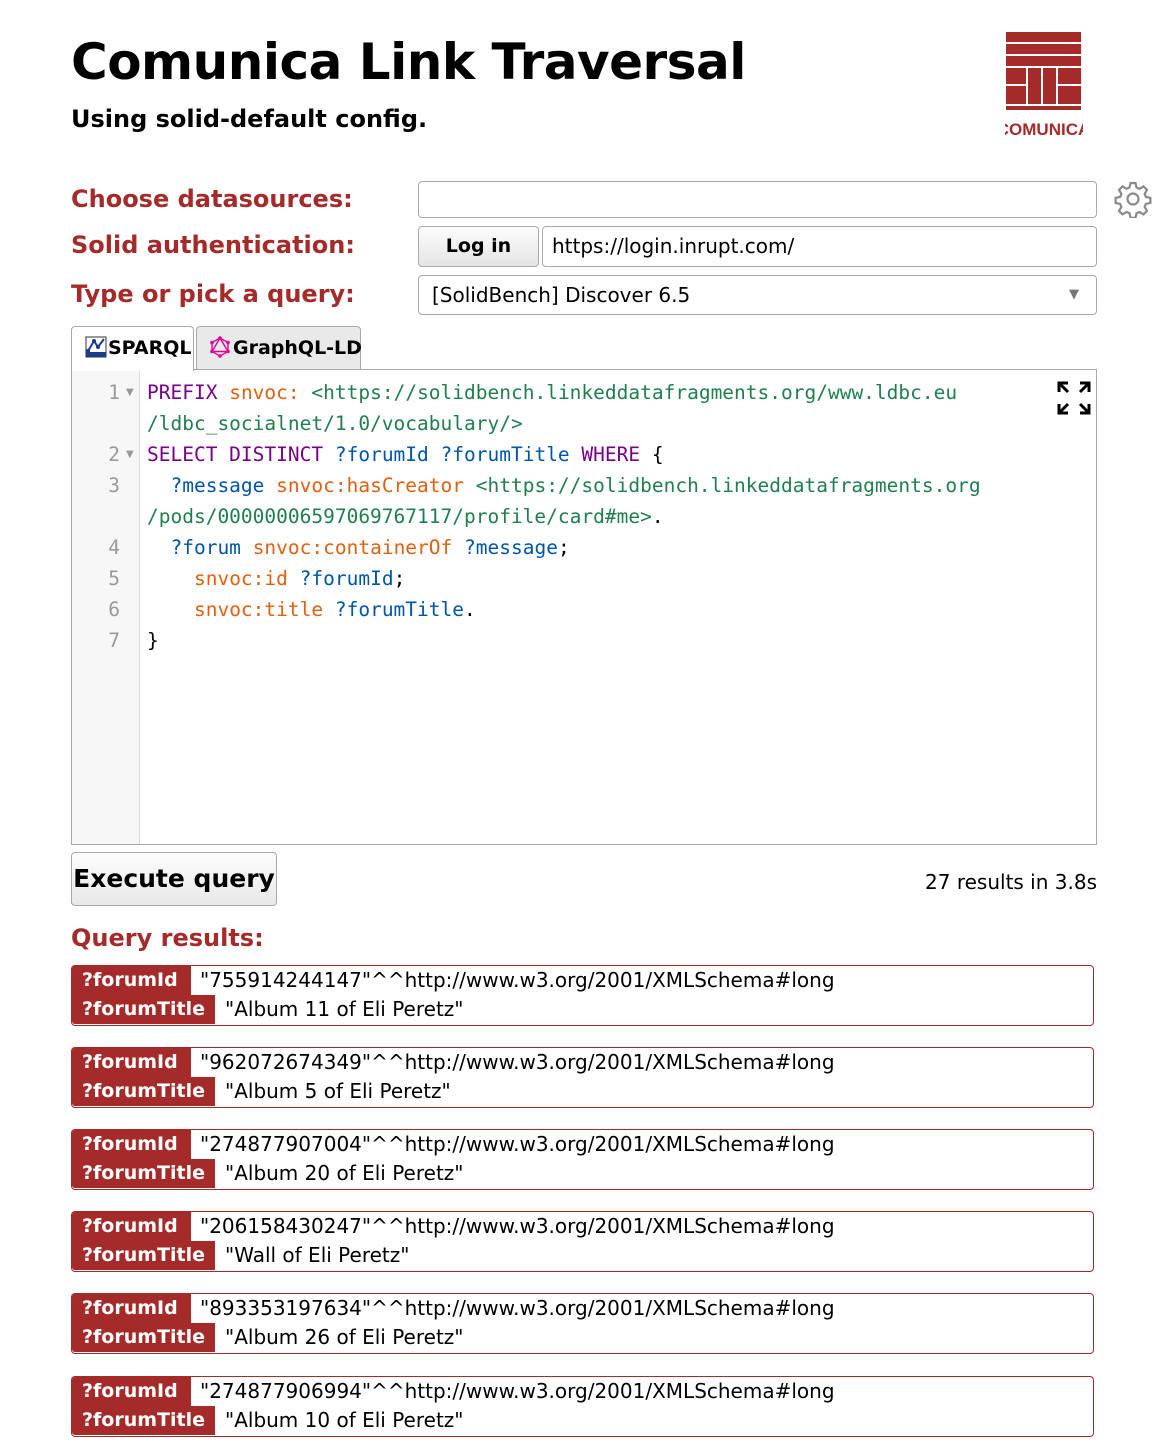 The height and width of the screenshot is (1448, 1164). I want to click on tab-sparql: SPARQL, so click(132, 348).